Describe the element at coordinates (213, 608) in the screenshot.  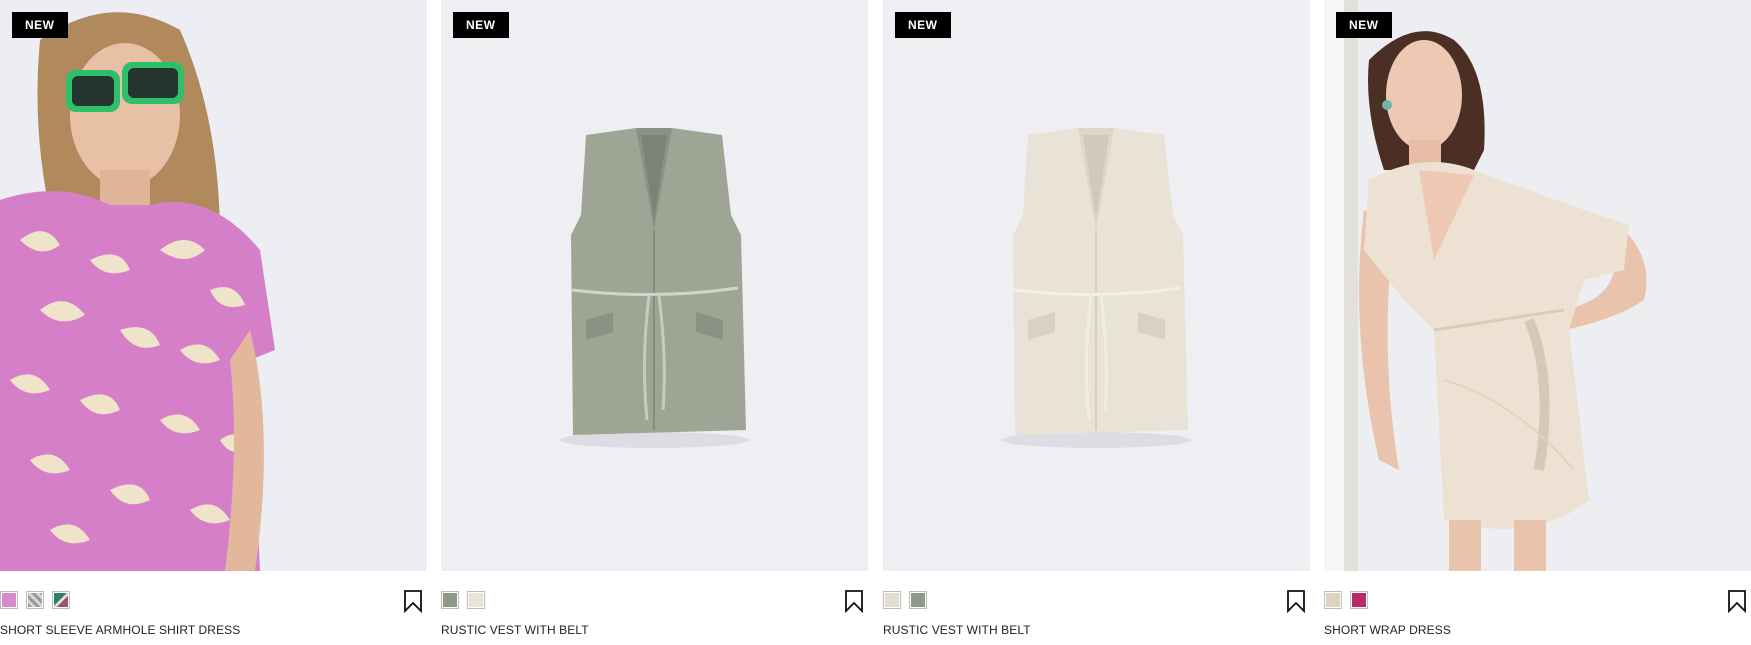
I see `product-meta: SHORT SLEEVE ARMHOLE SHIRT DRESS` at that location.